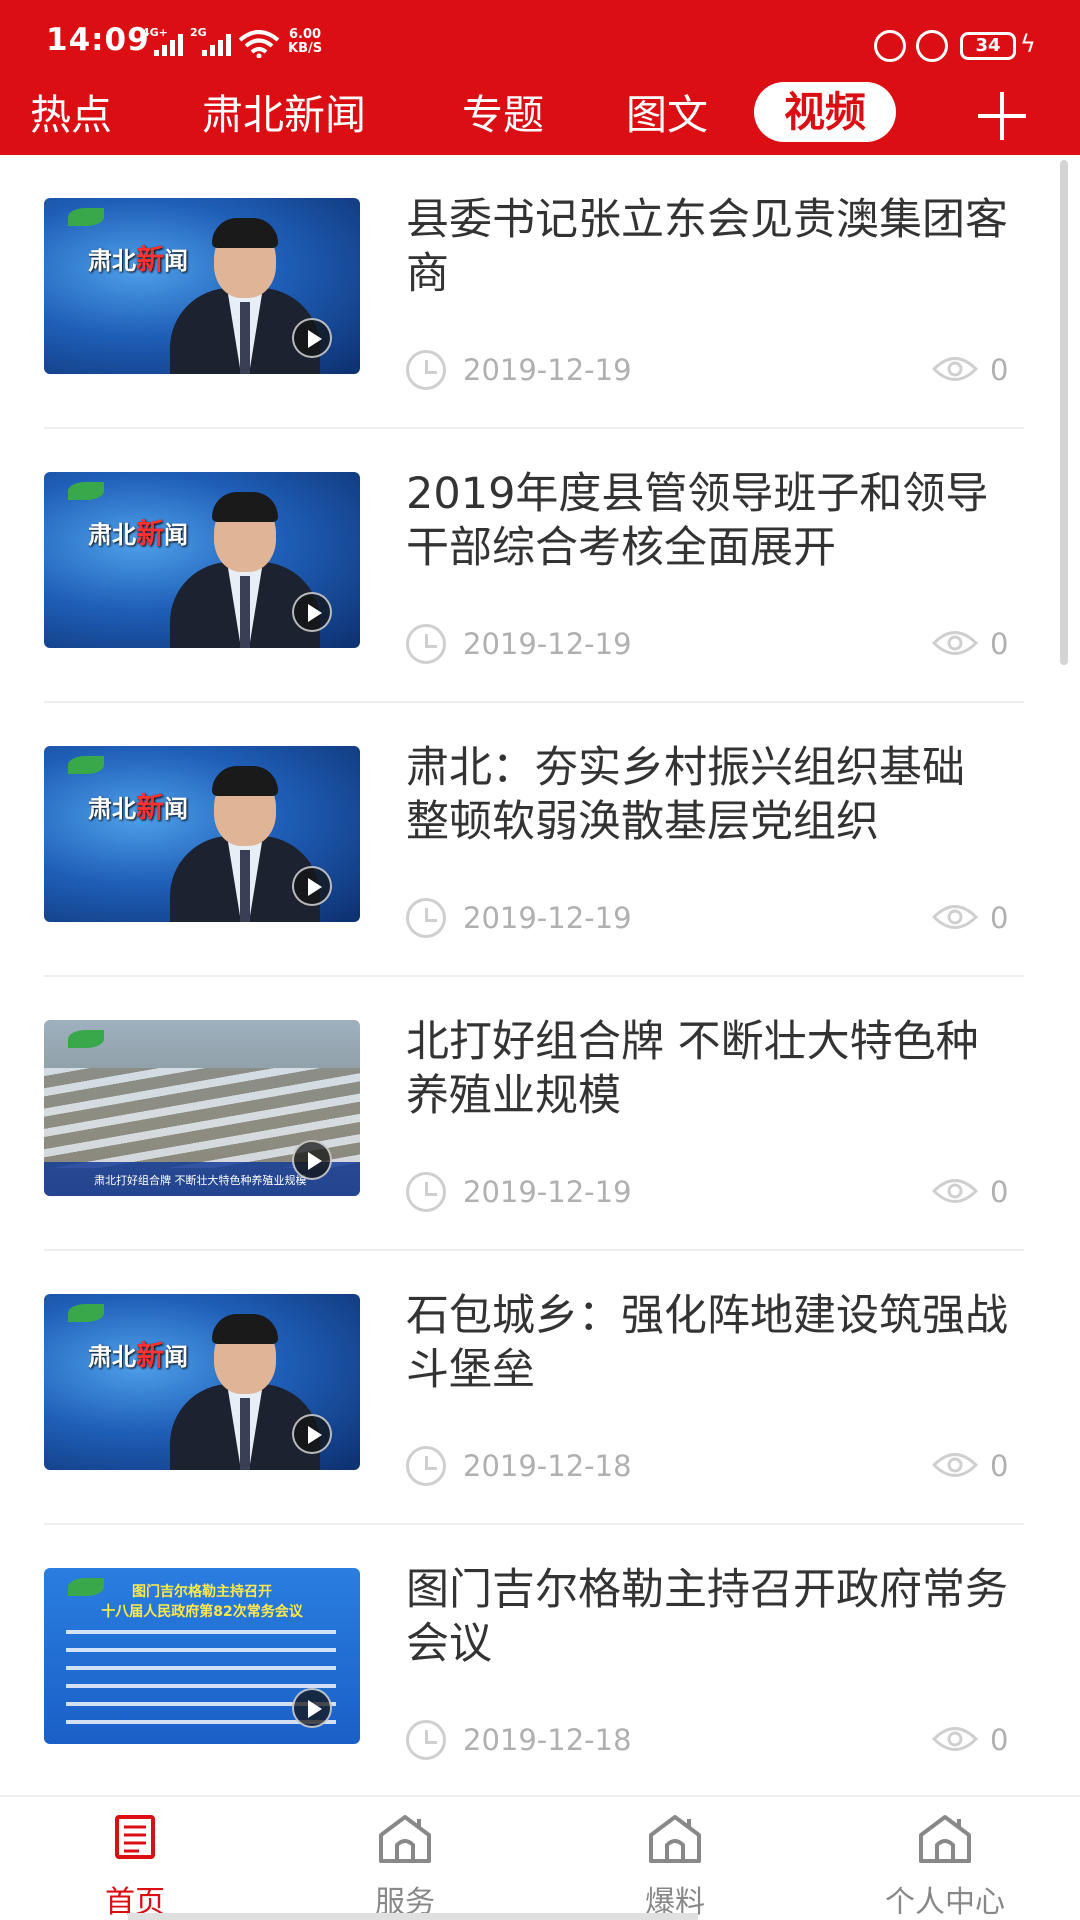 The image size is (1080, 1920). I want to click on news-title: 县委书记张立东会见贵澳集团客商, so click(711, 273).